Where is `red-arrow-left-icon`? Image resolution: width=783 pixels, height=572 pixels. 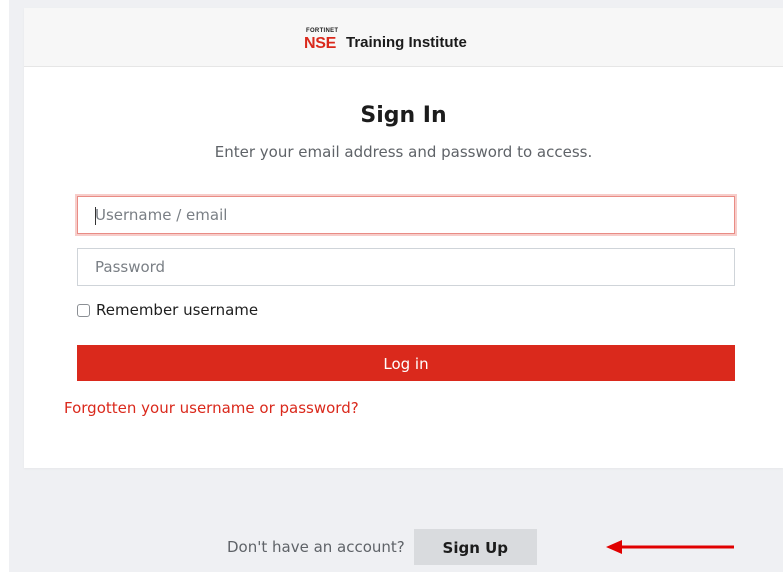
red-arrow-left-icon is located at coordinates (670, 547).